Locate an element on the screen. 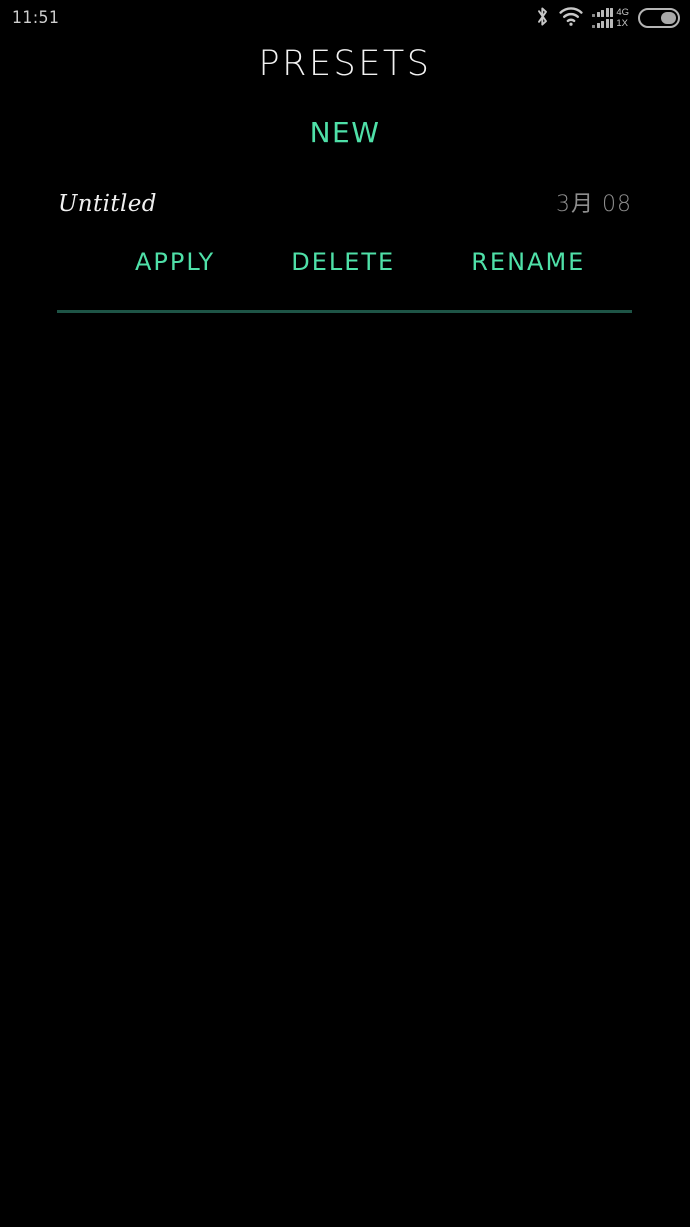 The width and height of the screenshot is (690, 1227). battery-icon is located at coordinates (659, 18).